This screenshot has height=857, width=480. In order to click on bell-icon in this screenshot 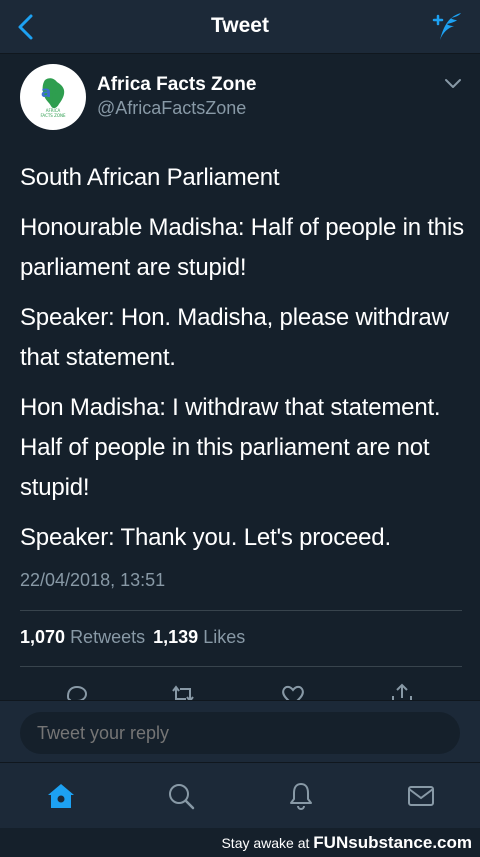, I will do `click(301, 797)`.